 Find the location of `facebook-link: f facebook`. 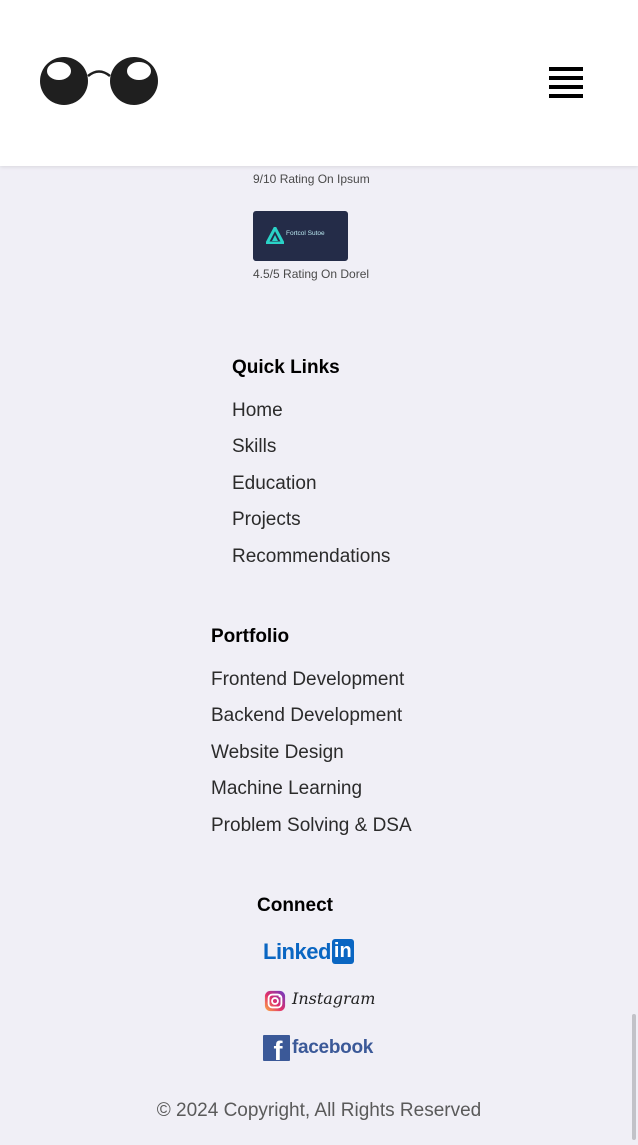

facebook-link: f facebook is located at coordinates (319, 1048).